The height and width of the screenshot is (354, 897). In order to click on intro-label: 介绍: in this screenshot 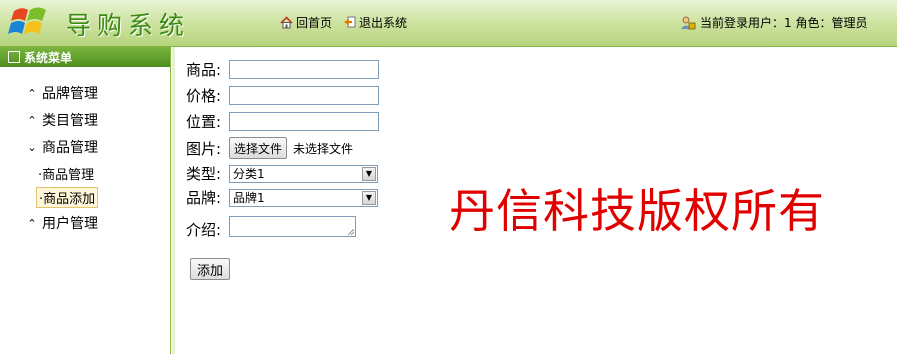, I will do `click(204, 230)`.